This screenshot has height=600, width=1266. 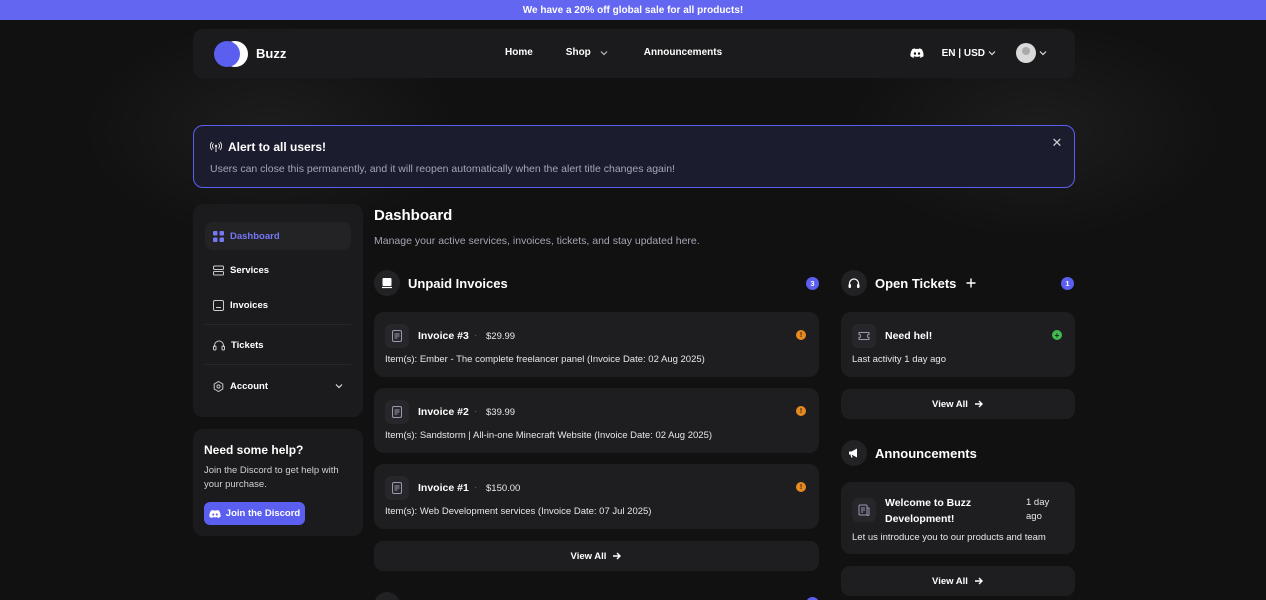 I want to click on nav-link-home: Home, so click(x=519, y=52).